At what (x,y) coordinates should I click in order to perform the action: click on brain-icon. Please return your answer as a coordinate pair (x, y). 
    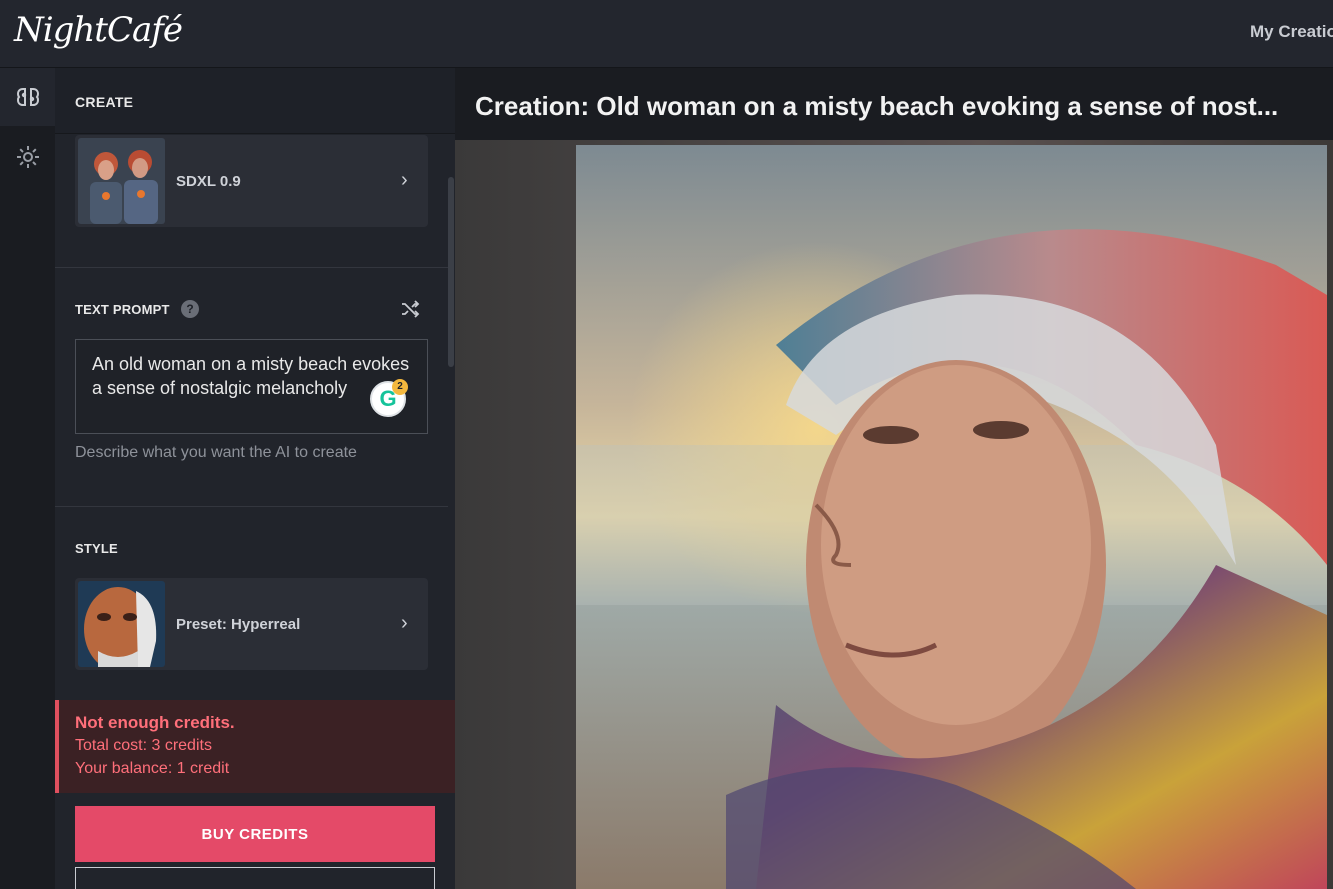
    Looking at the image, I should click on (27, 97).